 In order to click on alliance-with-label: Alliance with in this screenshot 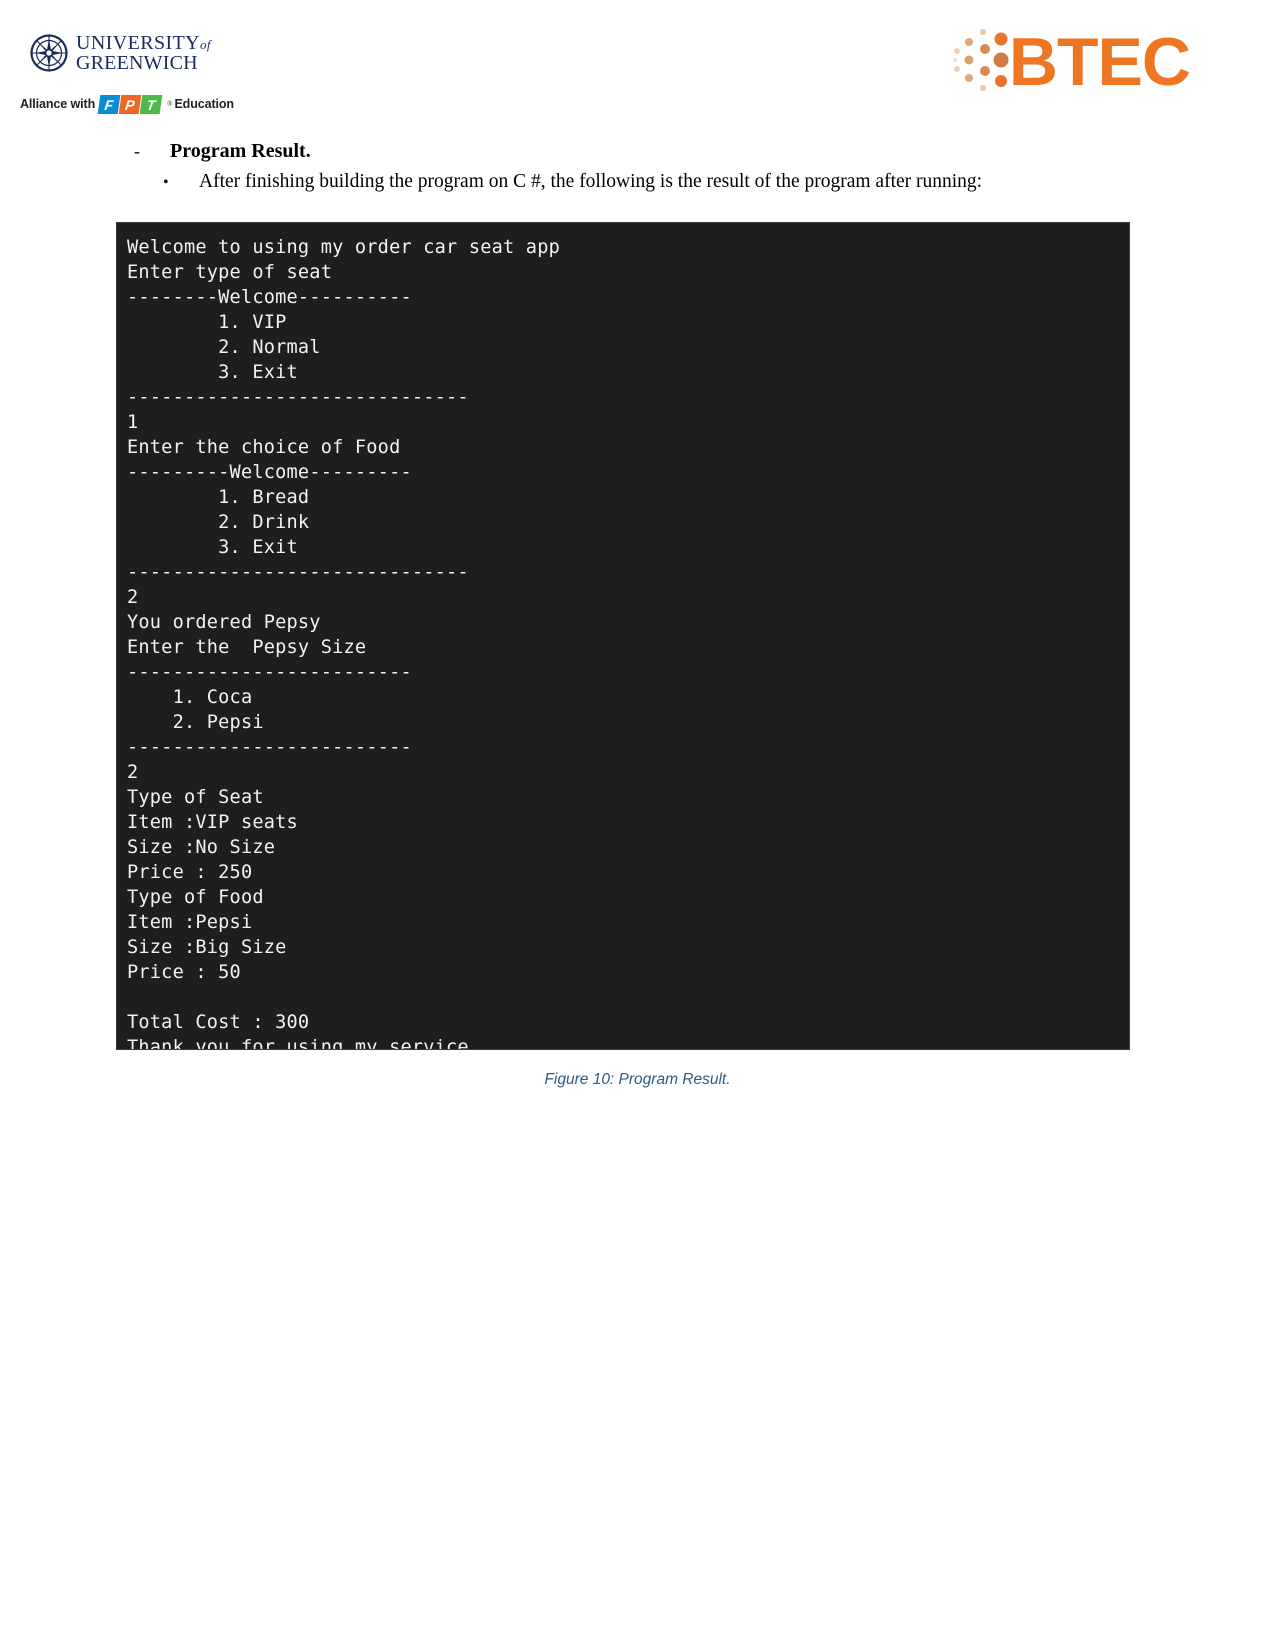, I will do `click(58, 104)`.